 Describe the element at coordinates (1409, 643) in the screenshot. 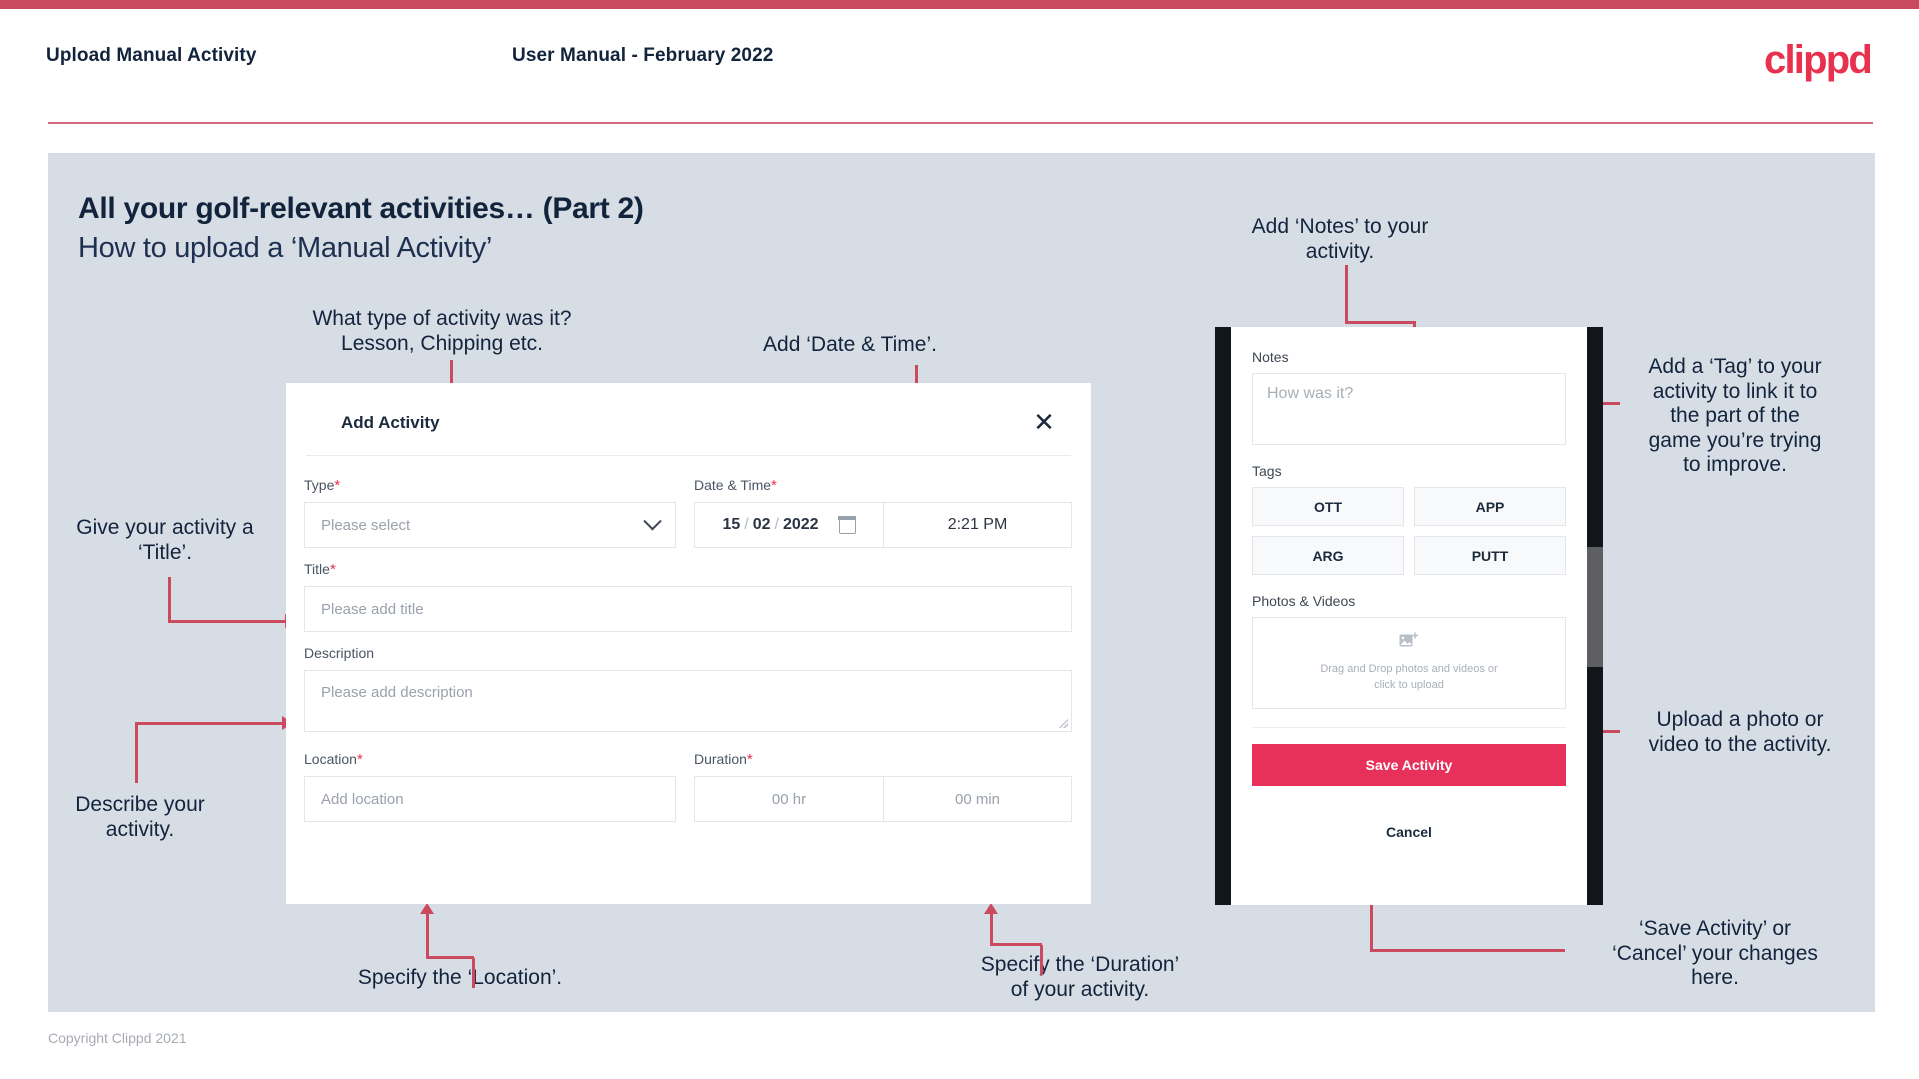

I see `add-image-icon` at that location.